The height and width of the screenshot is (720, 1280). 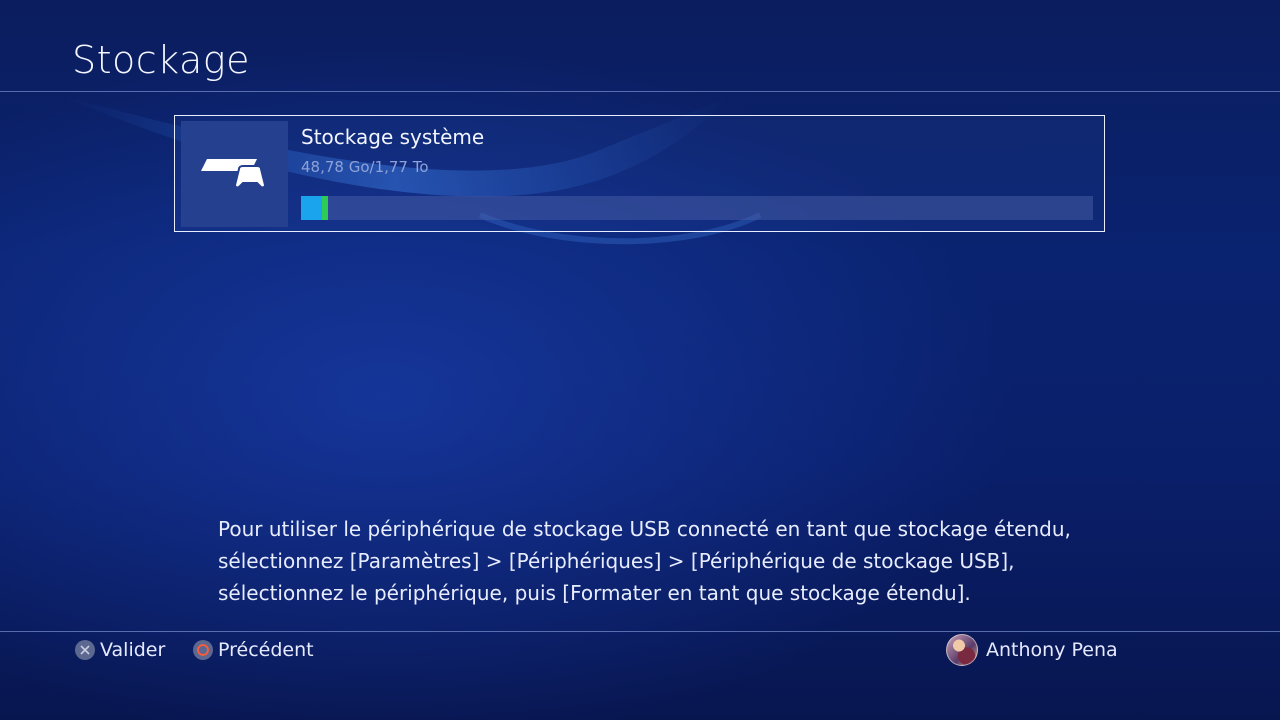 I want to click on user-profile: Anthony Pena, so click(x=1032, y=650).